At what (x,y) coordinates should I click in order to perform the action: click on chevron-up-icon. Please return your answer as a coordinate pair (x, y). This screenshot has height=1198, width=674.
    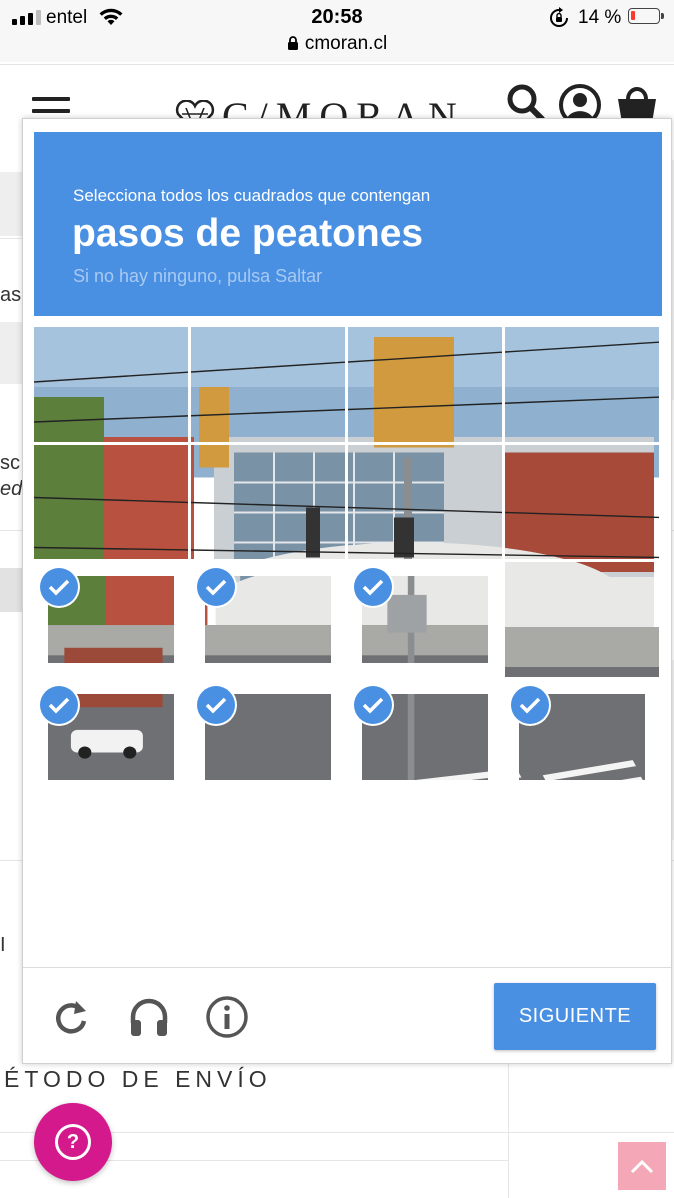
    Looking at the image, I should click on (642, 1166).